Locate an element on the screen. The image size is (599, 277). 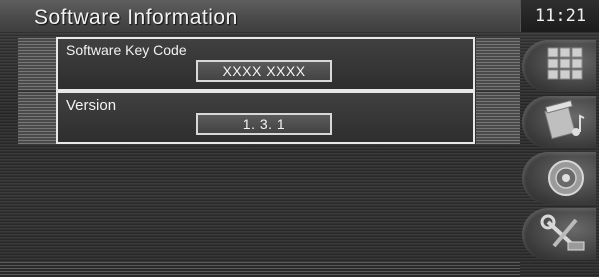
sidebar is located at coordinates (559, 154).